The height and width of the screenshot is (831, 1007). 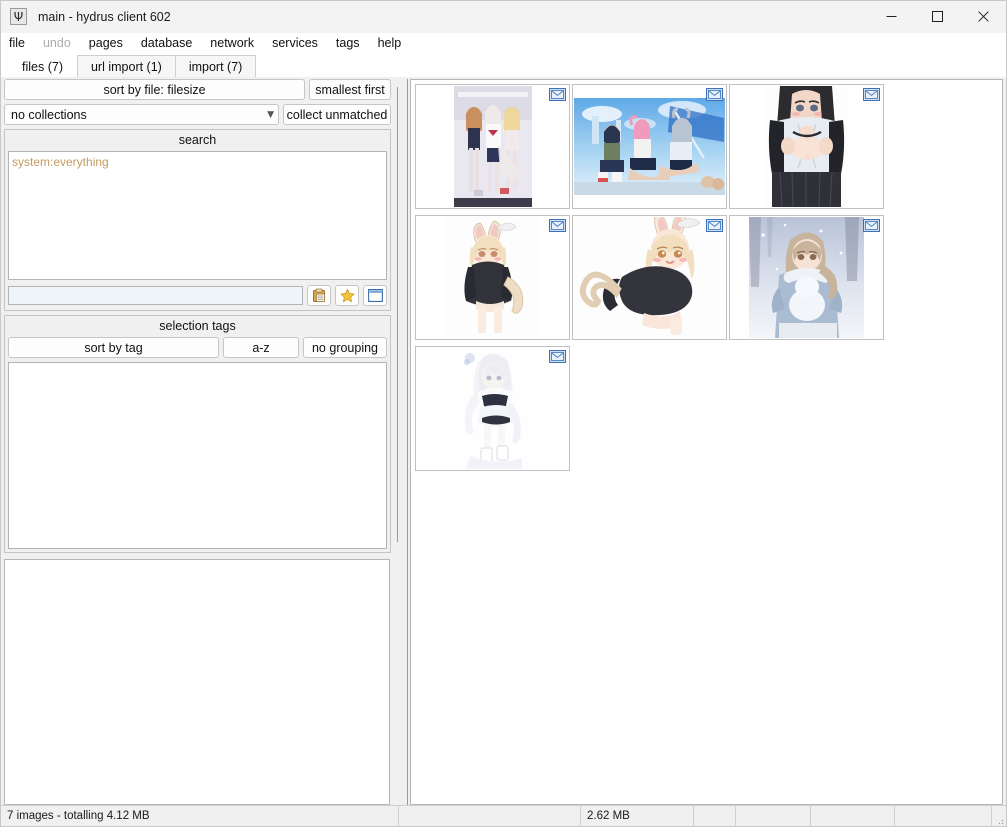 What do you see at coordinates (337, 114) in the screenshot?
I see `collect-unmatched-button: collect unmatched` at bounding box center [337, 114].